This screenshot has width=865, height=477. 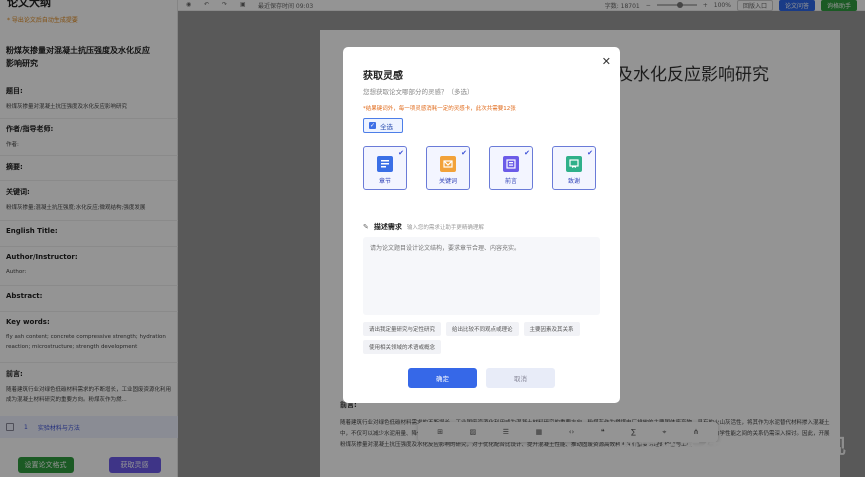 What do you see at coordinates (402, 329) in the screenshot?
I see `suggestion-chip: 请出我定量研究与定性研究` at bounding box center [402, 329].